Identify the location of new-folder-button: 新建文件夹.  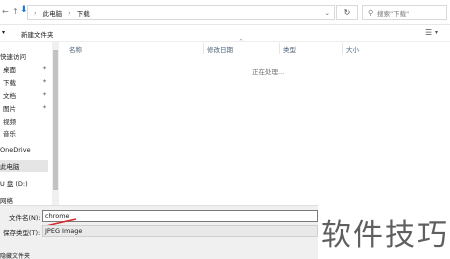
(37, 34).